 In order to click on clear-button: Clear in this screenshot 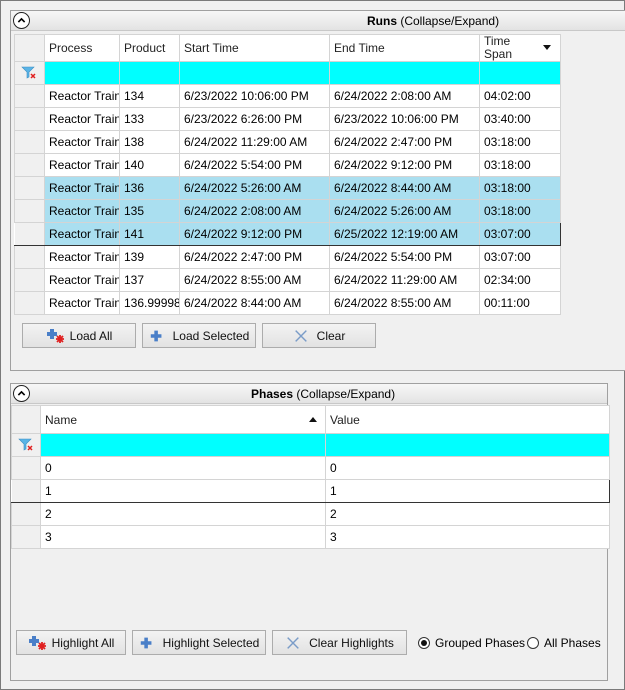, I will do `click(319, 335)`.